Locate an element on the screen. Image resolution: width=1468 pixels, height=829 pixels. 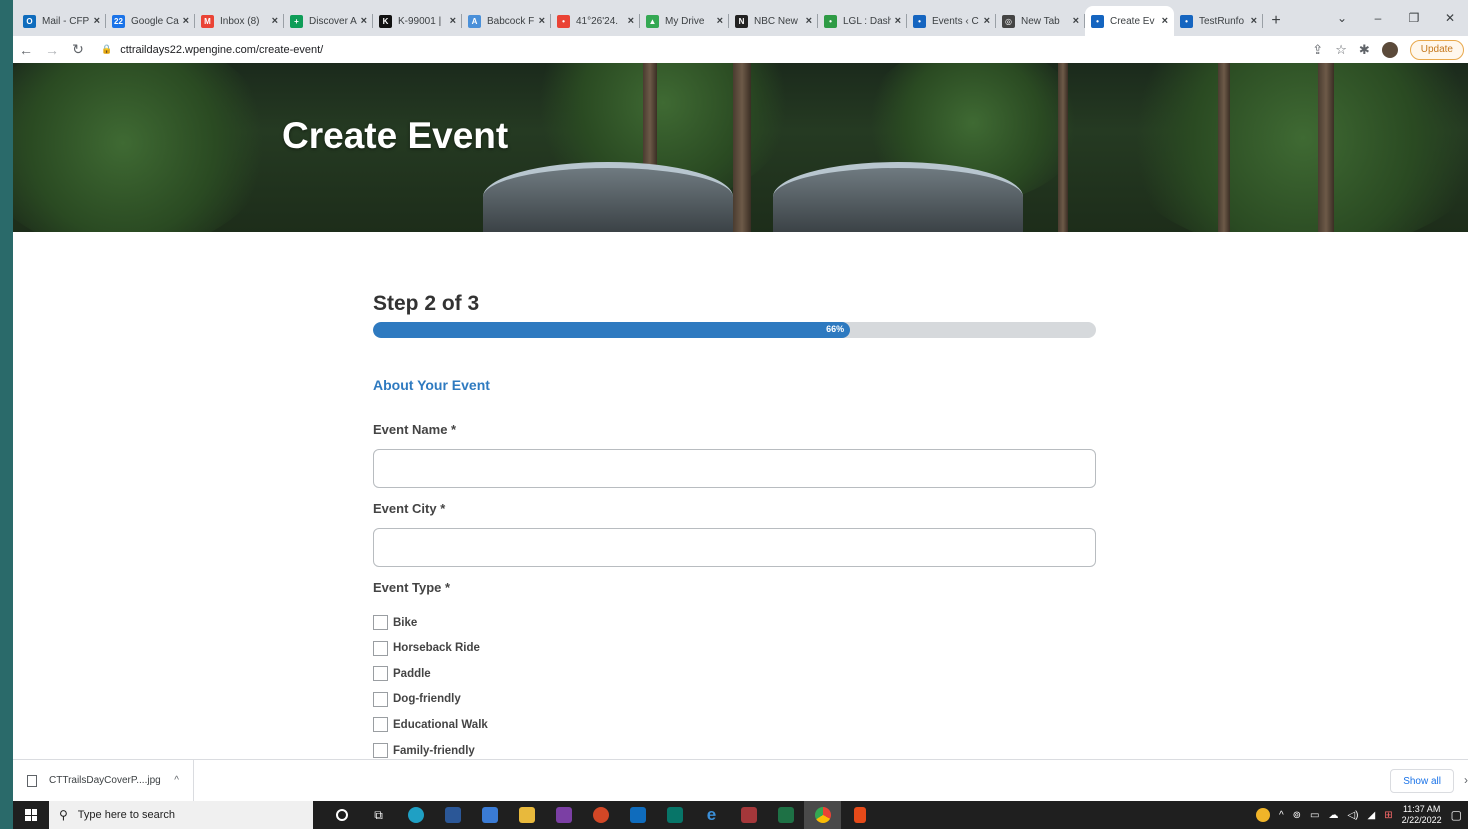
powerpoint-icon is located at coordinates (600, 815).